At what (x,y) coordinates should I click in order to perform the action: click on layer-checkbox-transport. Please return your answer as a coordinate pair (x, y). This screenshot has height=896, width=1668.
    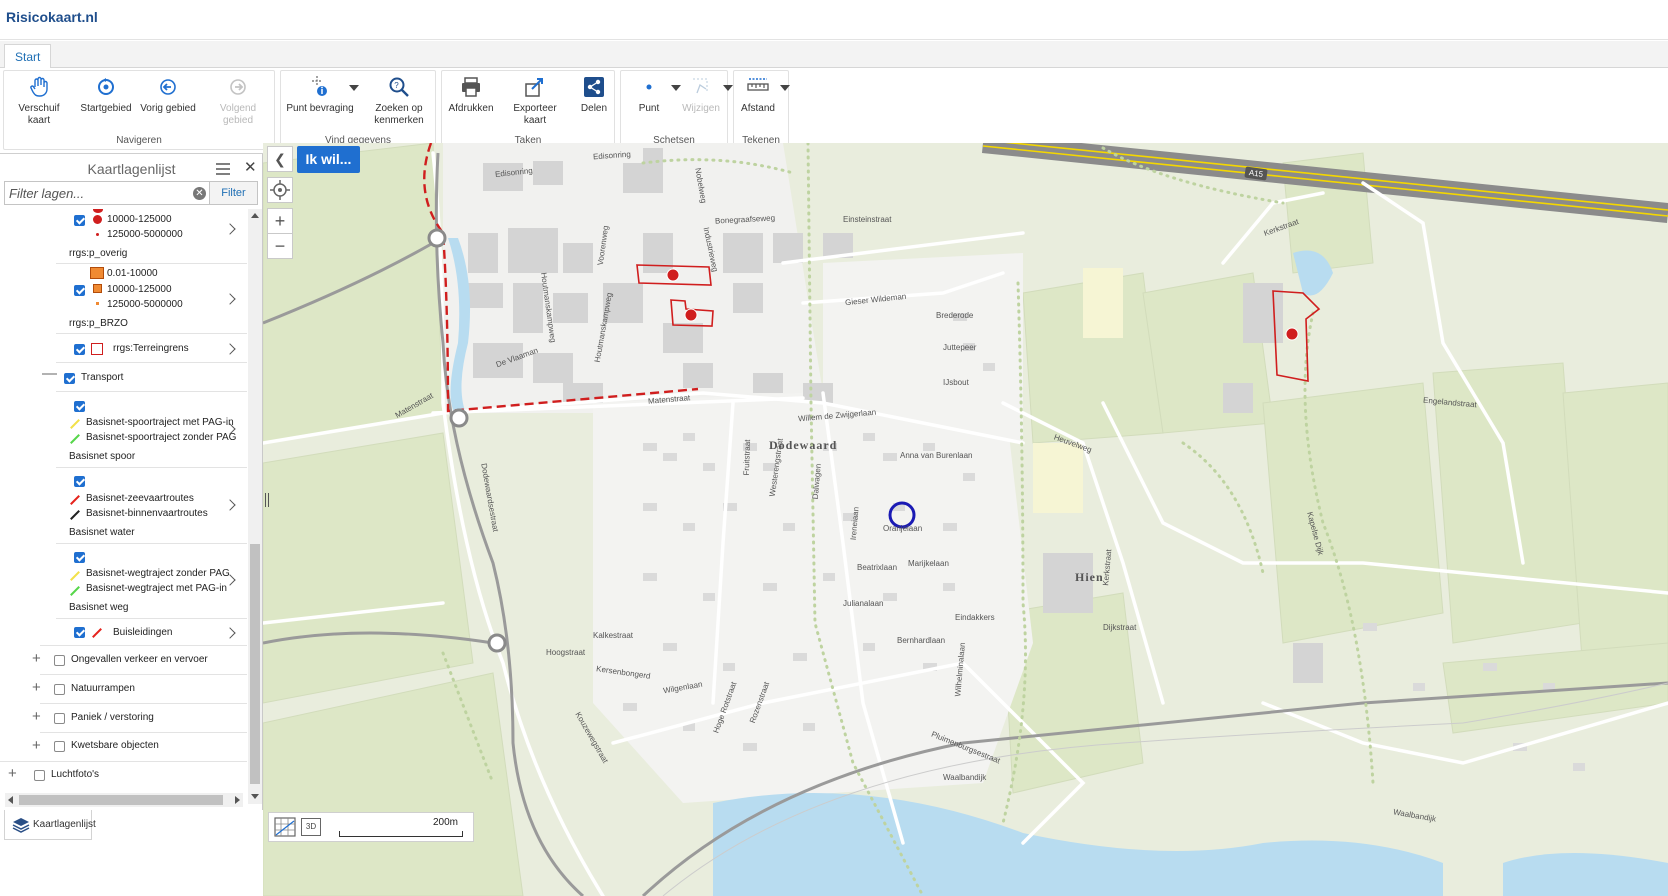
    Looking at the image, I should click on (69, 378).